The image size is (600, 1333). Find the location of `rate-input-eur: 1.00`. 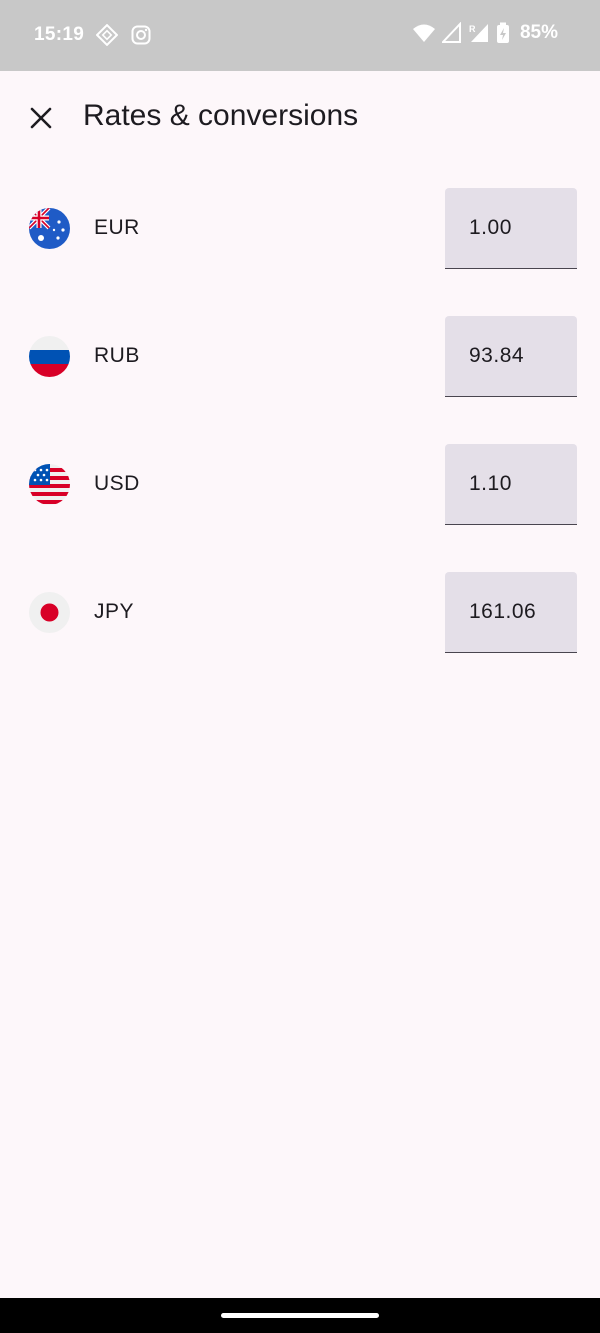

rate-input-eur: 1.00 is located at coordinates (511, 228).